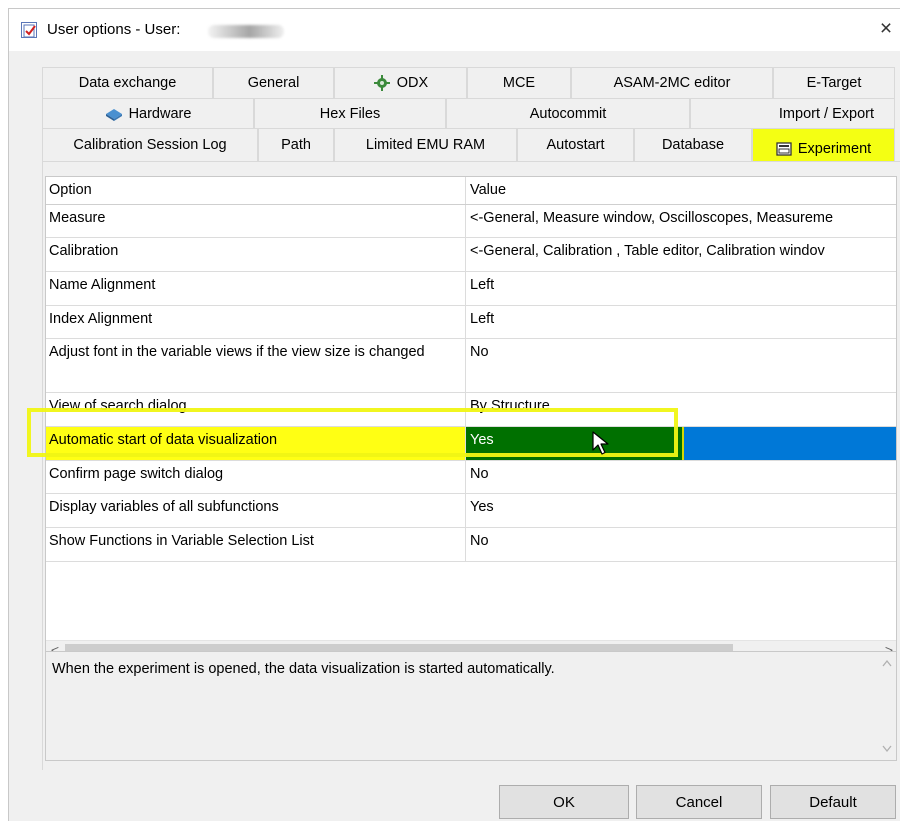 This screenshot has height=821, width=900. I want to click on description-scrollbar, so click(887, 706).